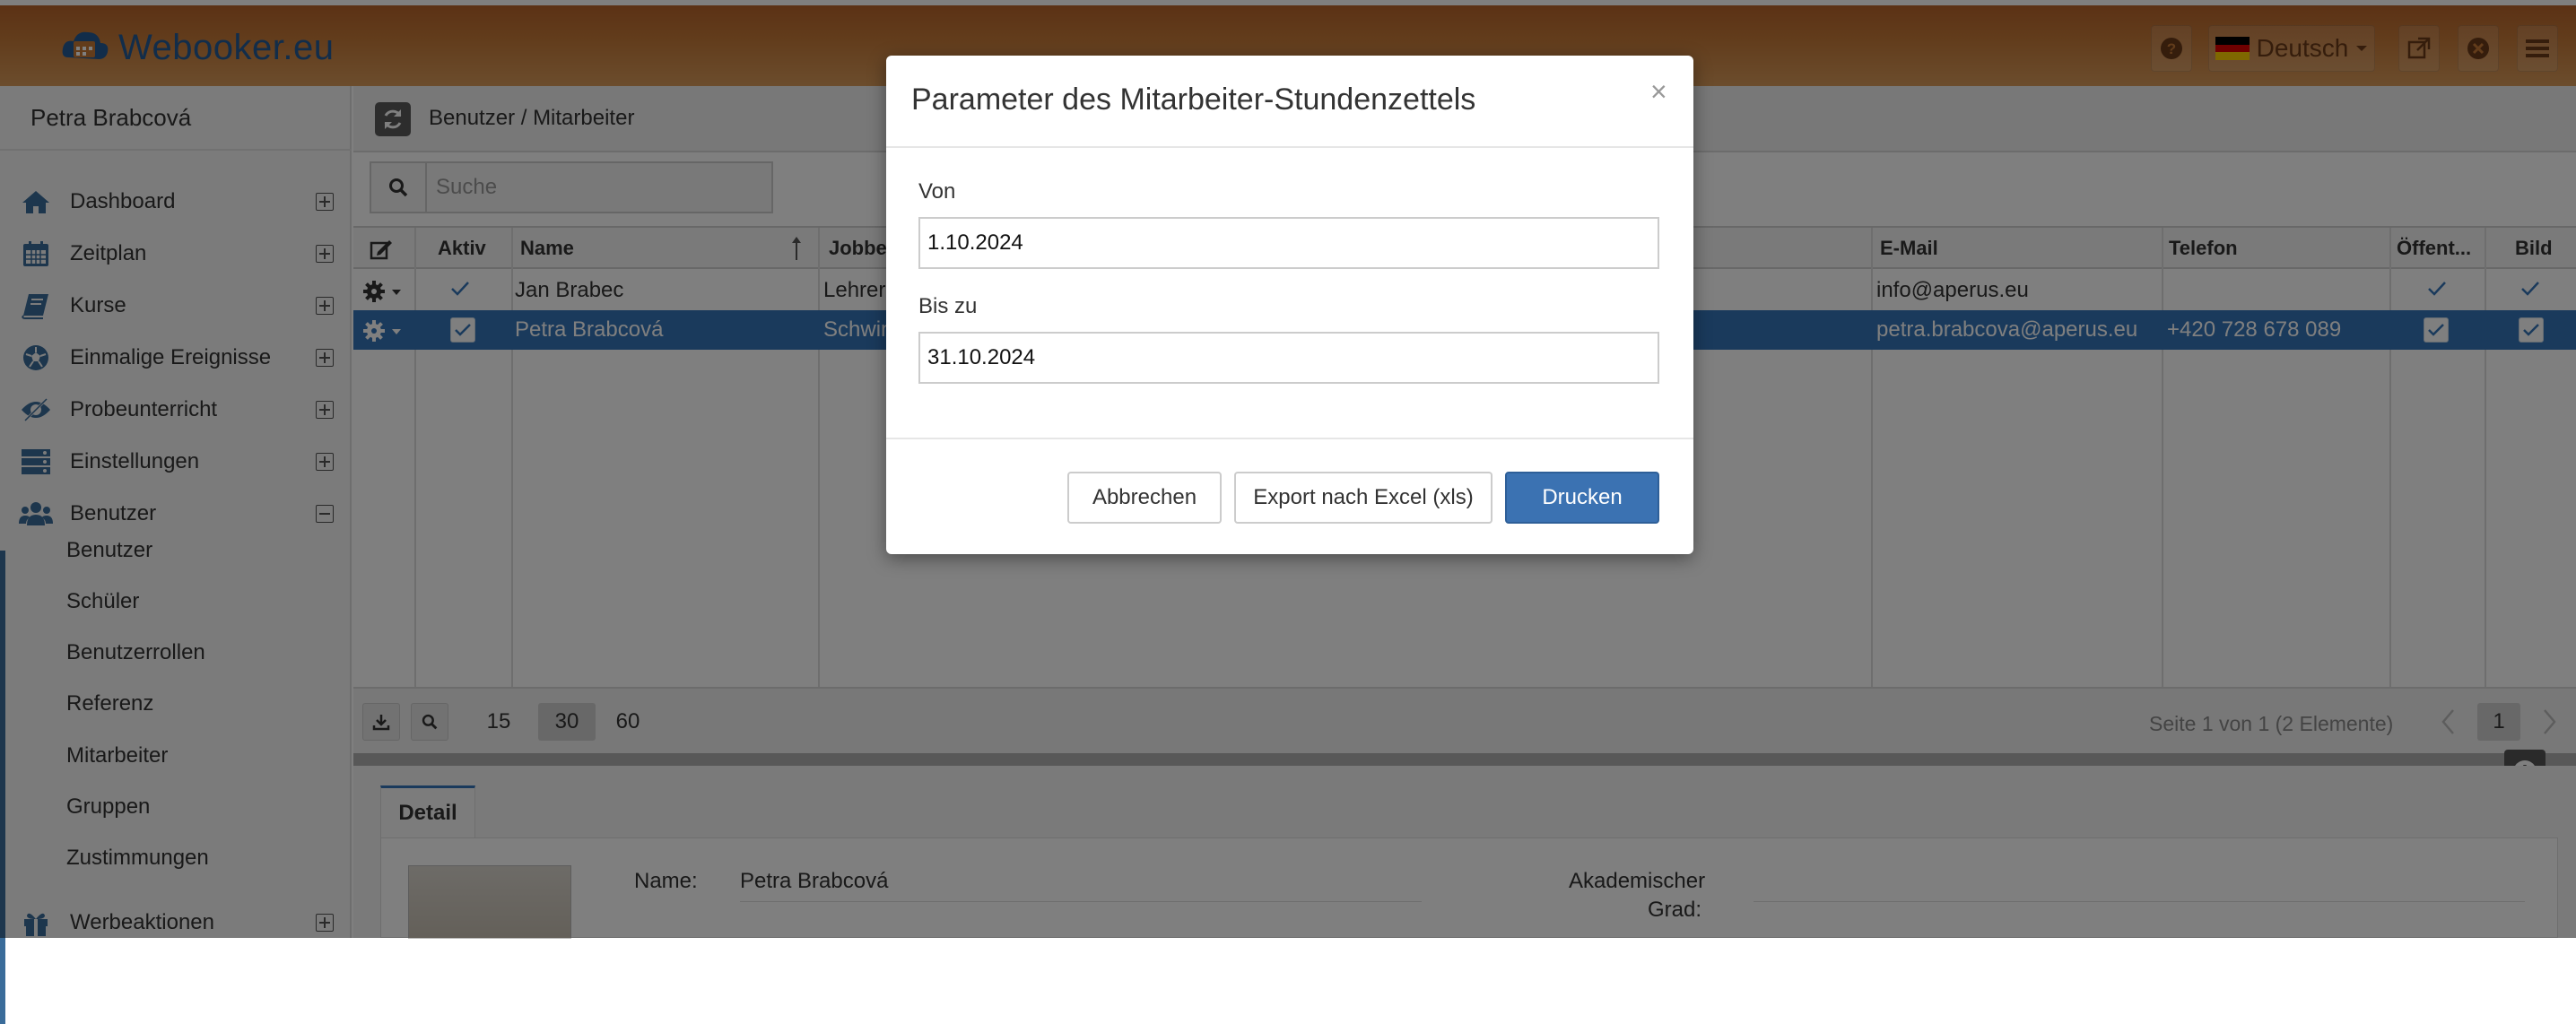 This screenshot has height=1024, width=2576. What do you see at coordinates (1363, 498) in the screenshot?
I see `export-excel-button: Export nach Excel (xls)` at bounding box center [1363, 498].